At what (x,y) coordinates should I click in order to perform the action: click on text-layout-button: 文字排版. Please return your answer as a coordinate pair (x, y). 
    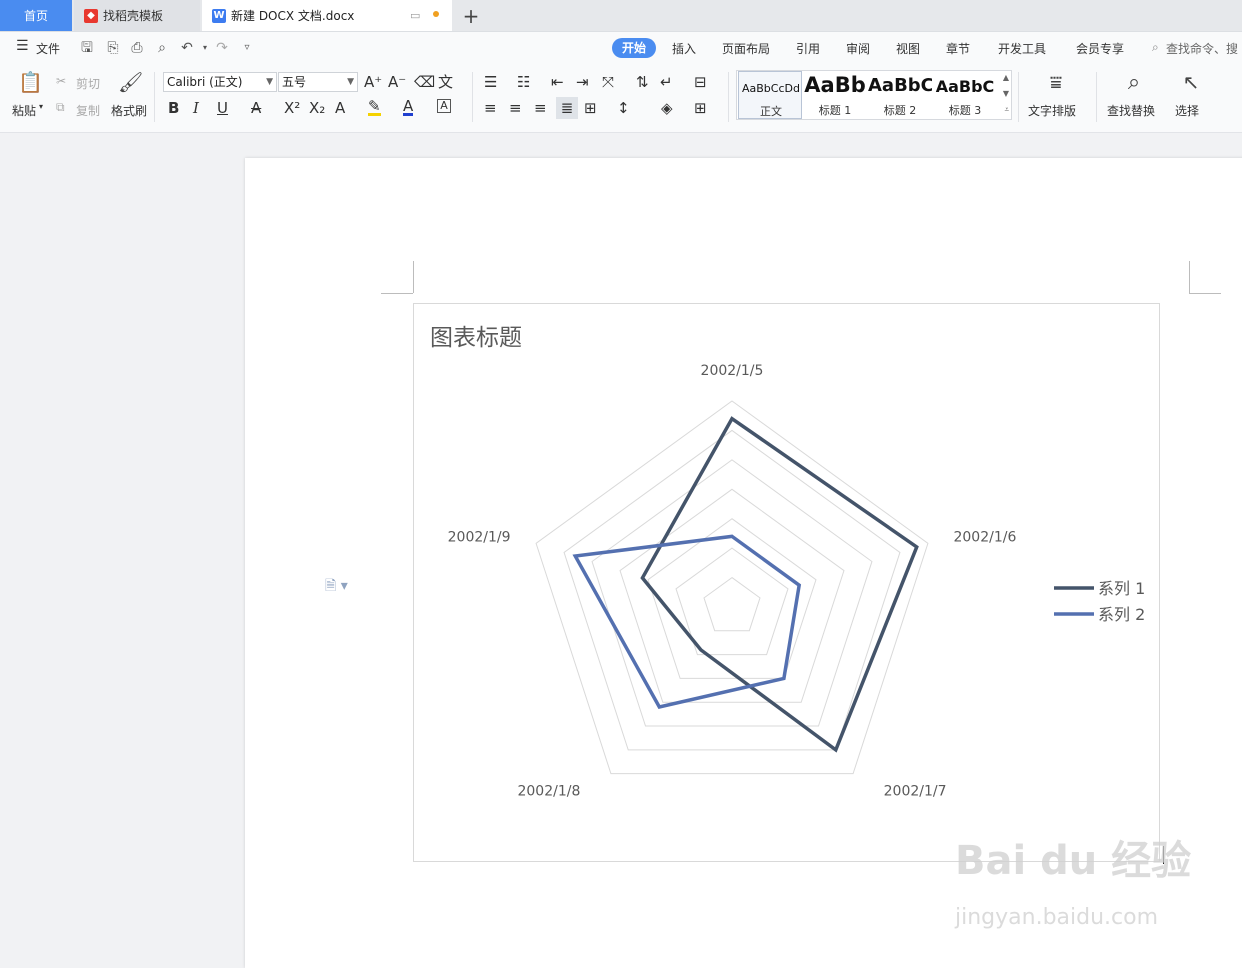
    Looking at the image, I should click on (1052, 110).